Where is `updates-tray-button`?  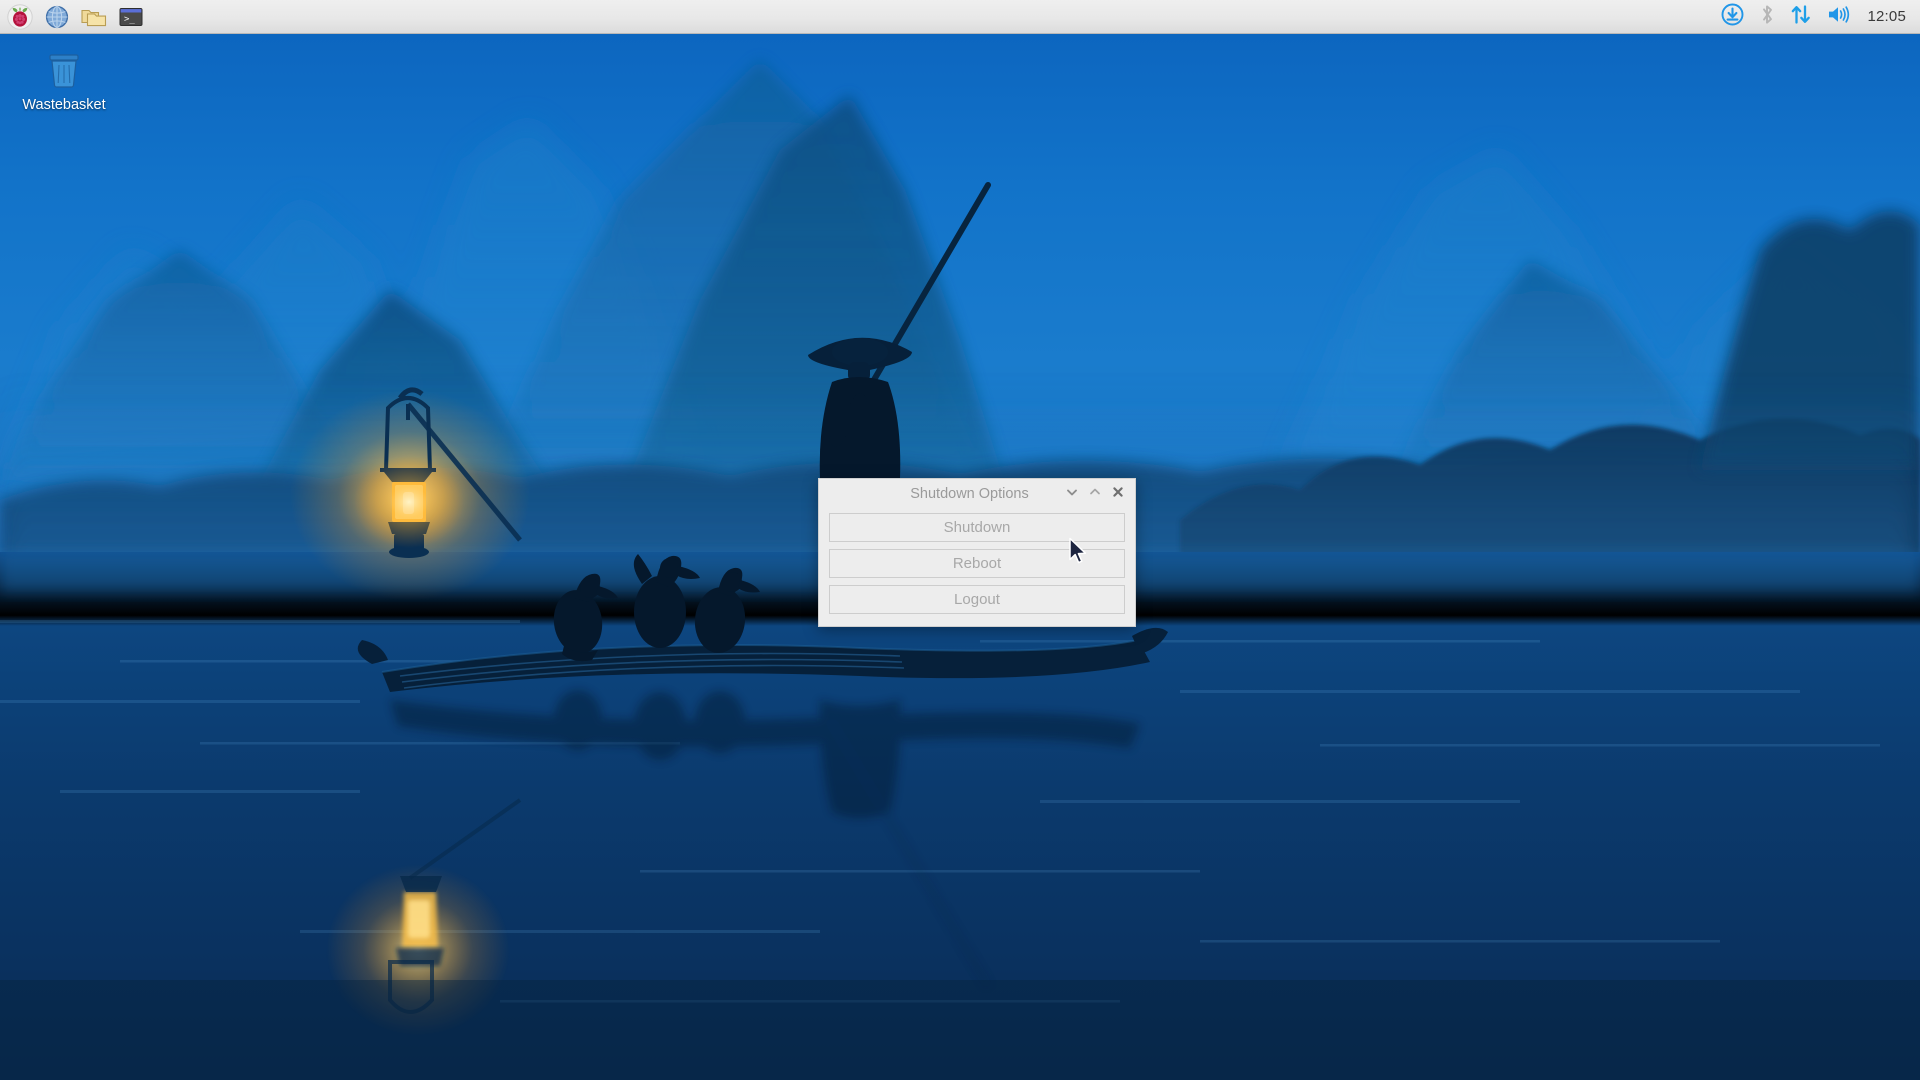 updates-tray-button is located at coordinates (1732, 17).